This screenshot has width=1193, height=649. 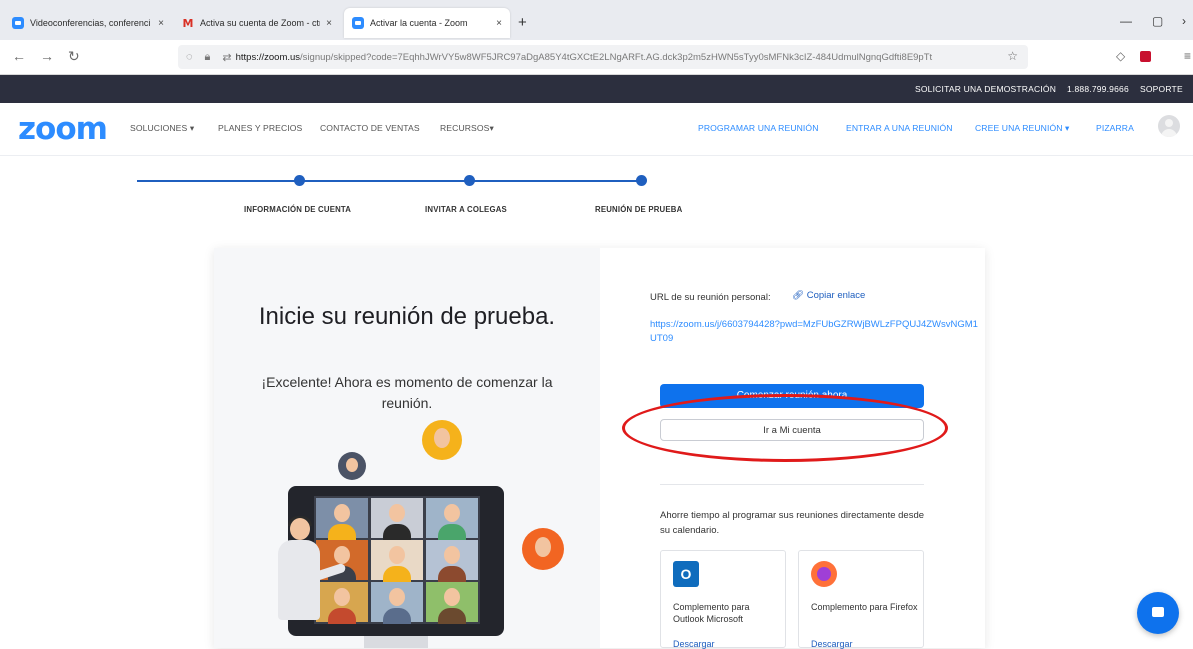 I want to click on nav-schedule-meeting: PROGRAMAR UNA REUNIÓN, so click(x=758, y=128).